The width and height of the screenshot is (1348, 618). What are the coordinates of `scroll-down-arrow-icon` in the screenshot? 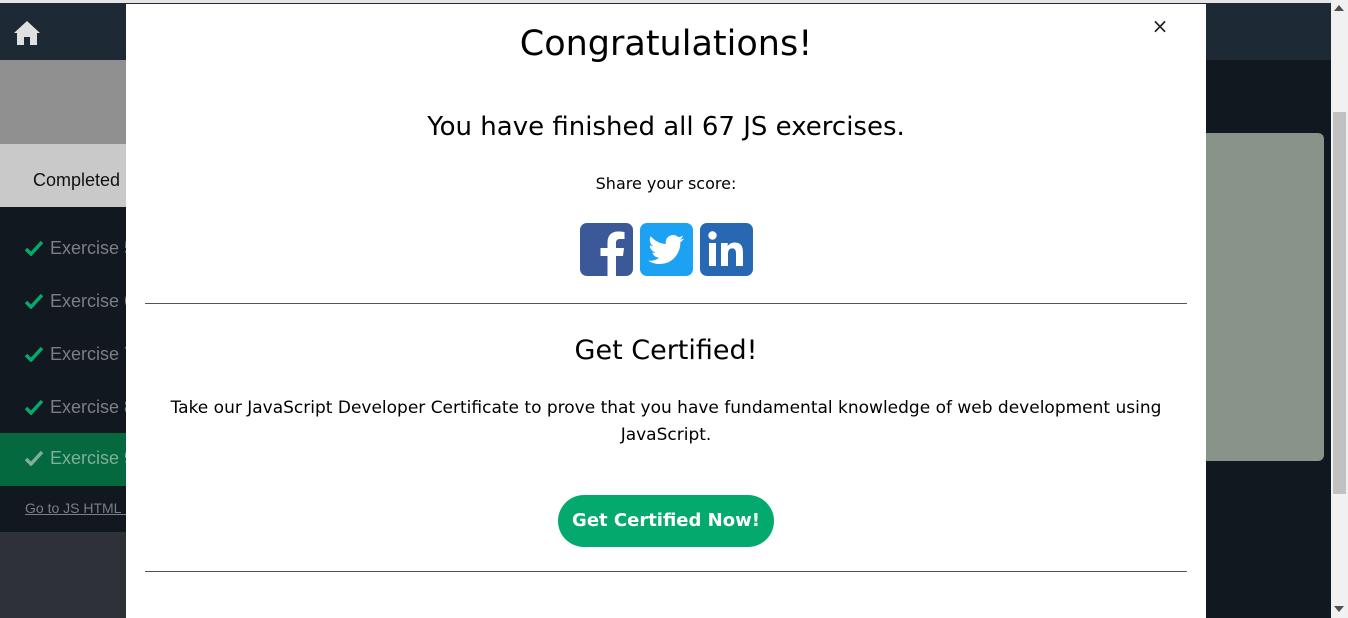 It's located at (1339, 609).